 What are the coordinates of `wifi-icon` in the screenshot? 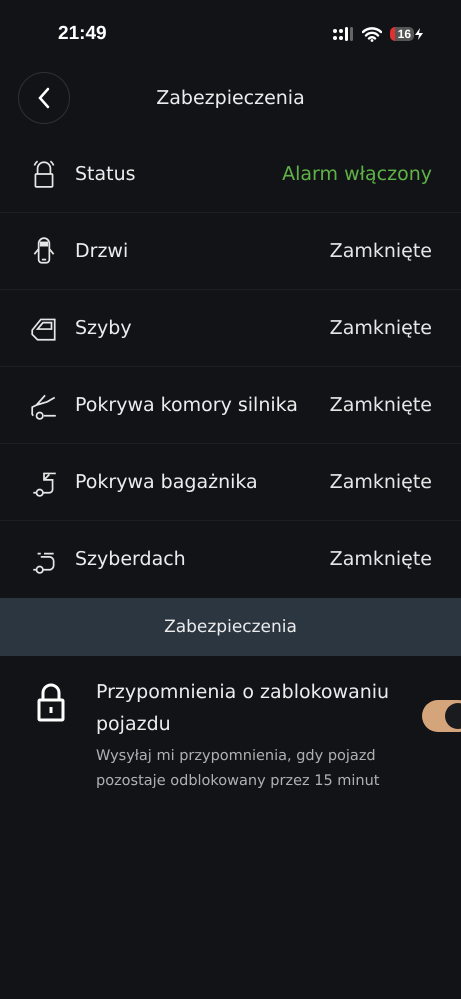 It's located at (372, 34).